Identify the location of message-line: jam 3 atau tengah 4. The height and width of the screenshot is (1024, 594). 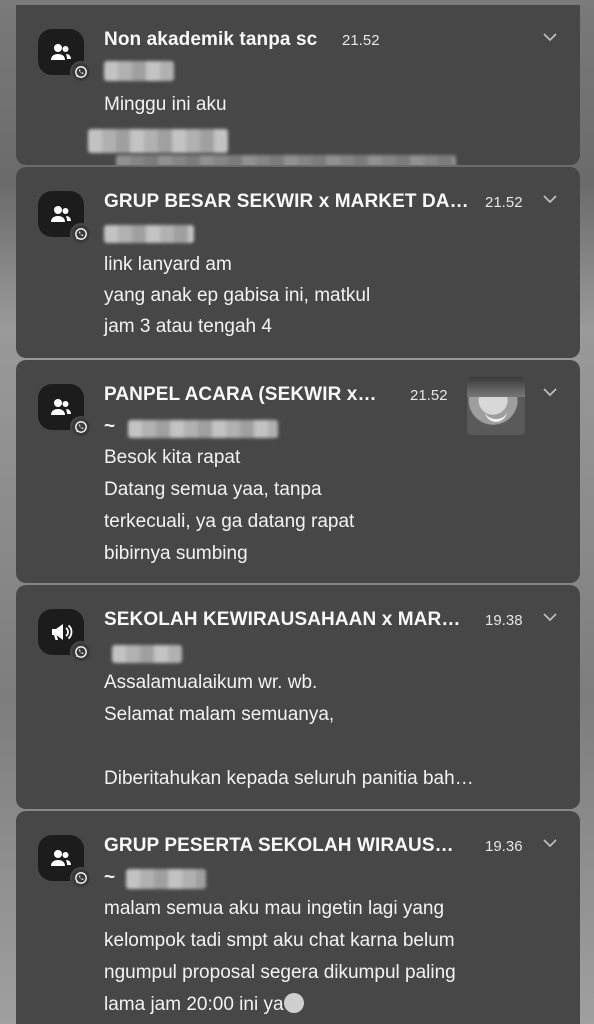
(188, 326).